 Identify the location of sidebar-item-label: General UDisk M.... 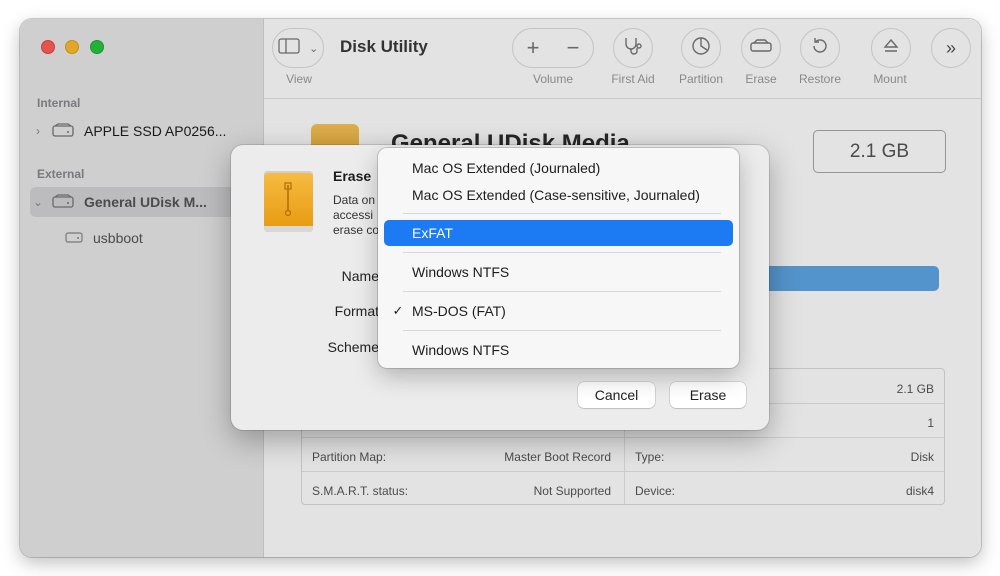
(145, 202).